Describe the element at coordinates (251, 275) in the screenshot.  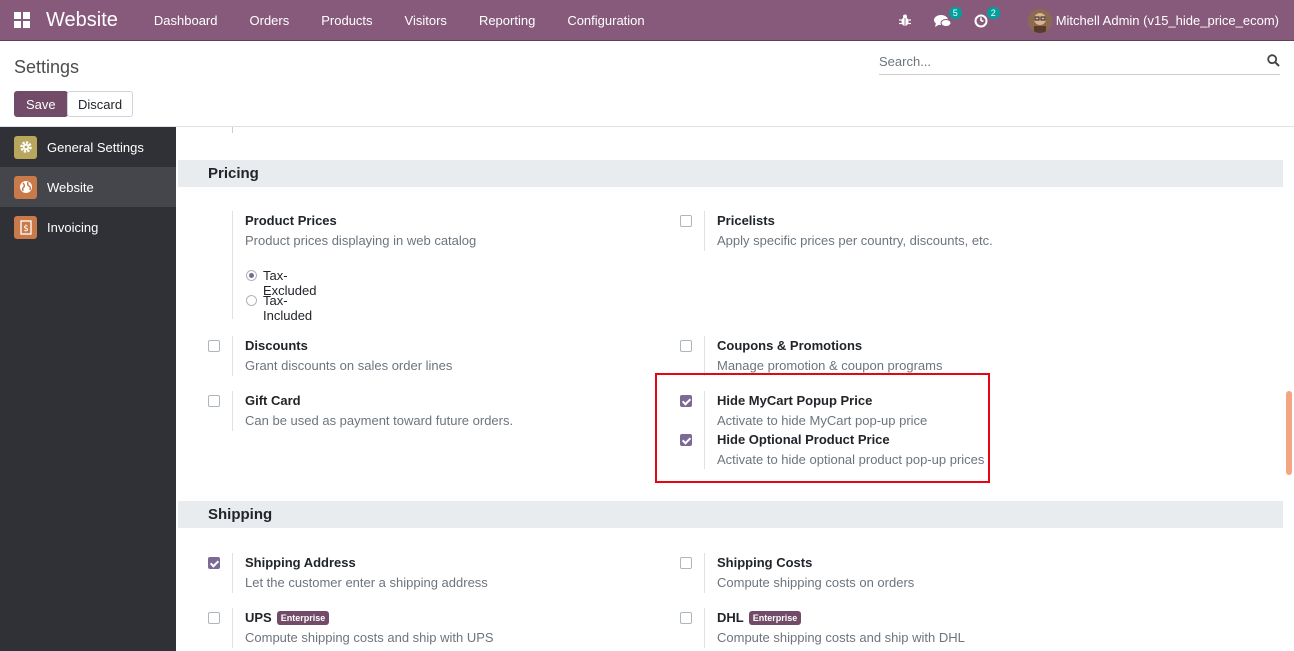
I see `radio-tax-excluded` at that location.